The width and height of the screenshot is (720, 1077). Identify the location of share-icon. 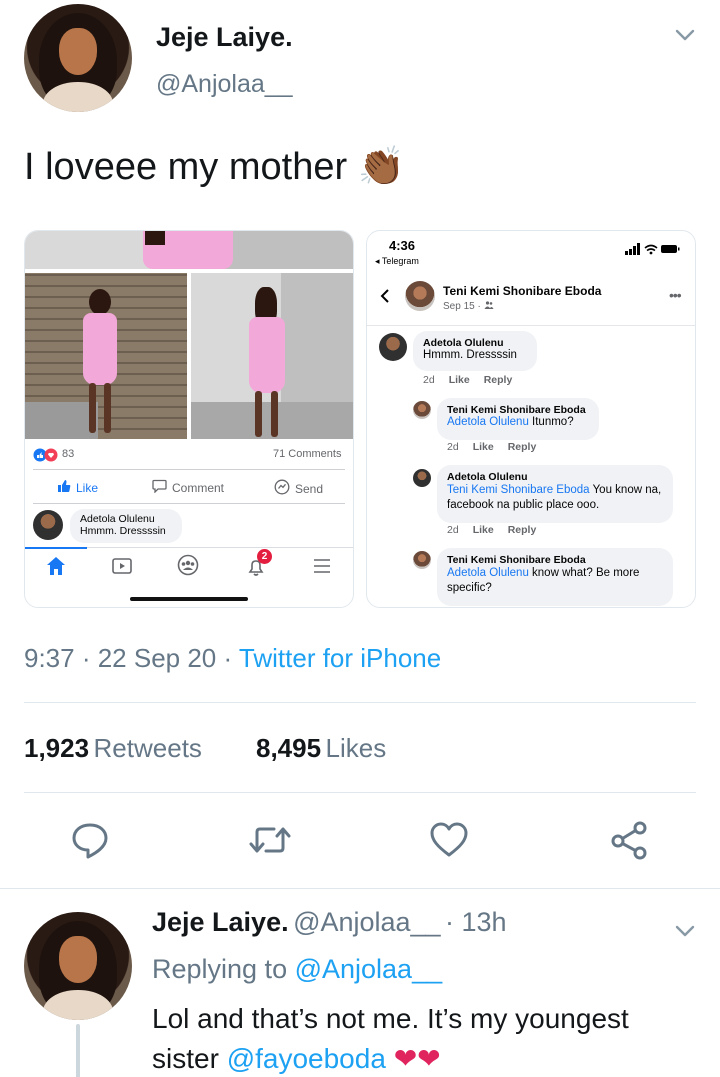
(629, 840).